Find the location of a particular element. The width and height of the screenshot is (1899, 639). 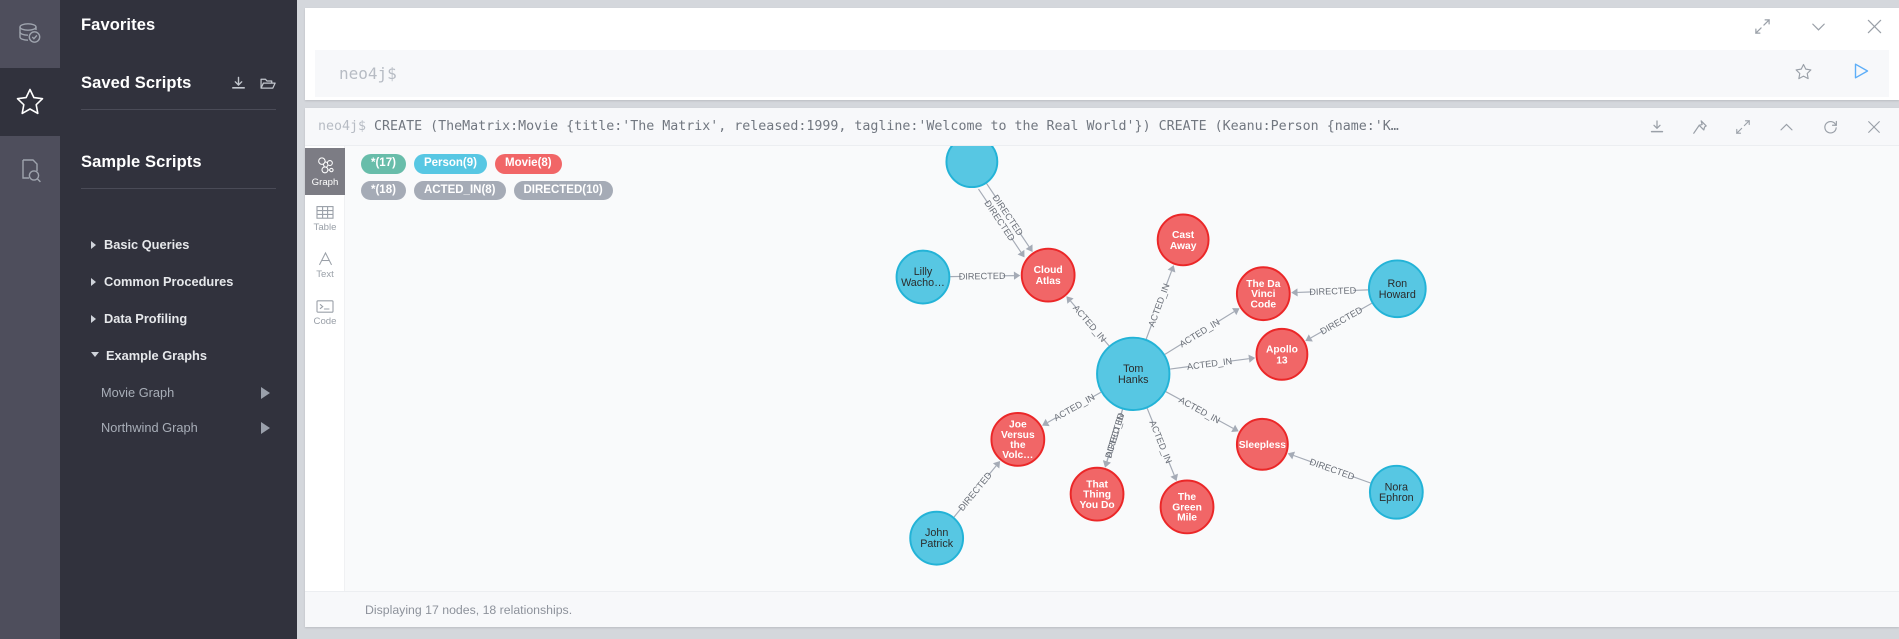

legend-relationship-types: *(18) ACTED_IN(8) DIRECTED(10) is located at coordinates (487, 190).